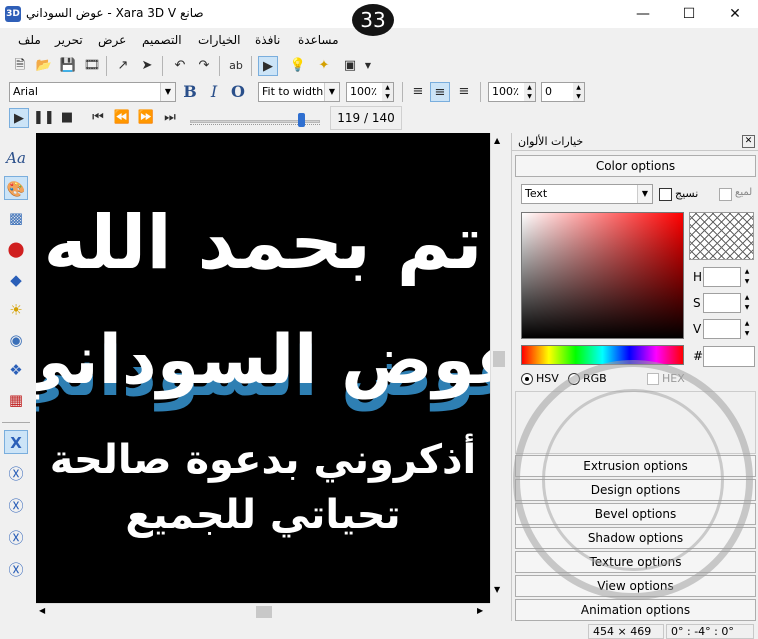  Describe the element at coordinates (204, 66) in the screenshot. I see `redo-icon: ↷` at that location.